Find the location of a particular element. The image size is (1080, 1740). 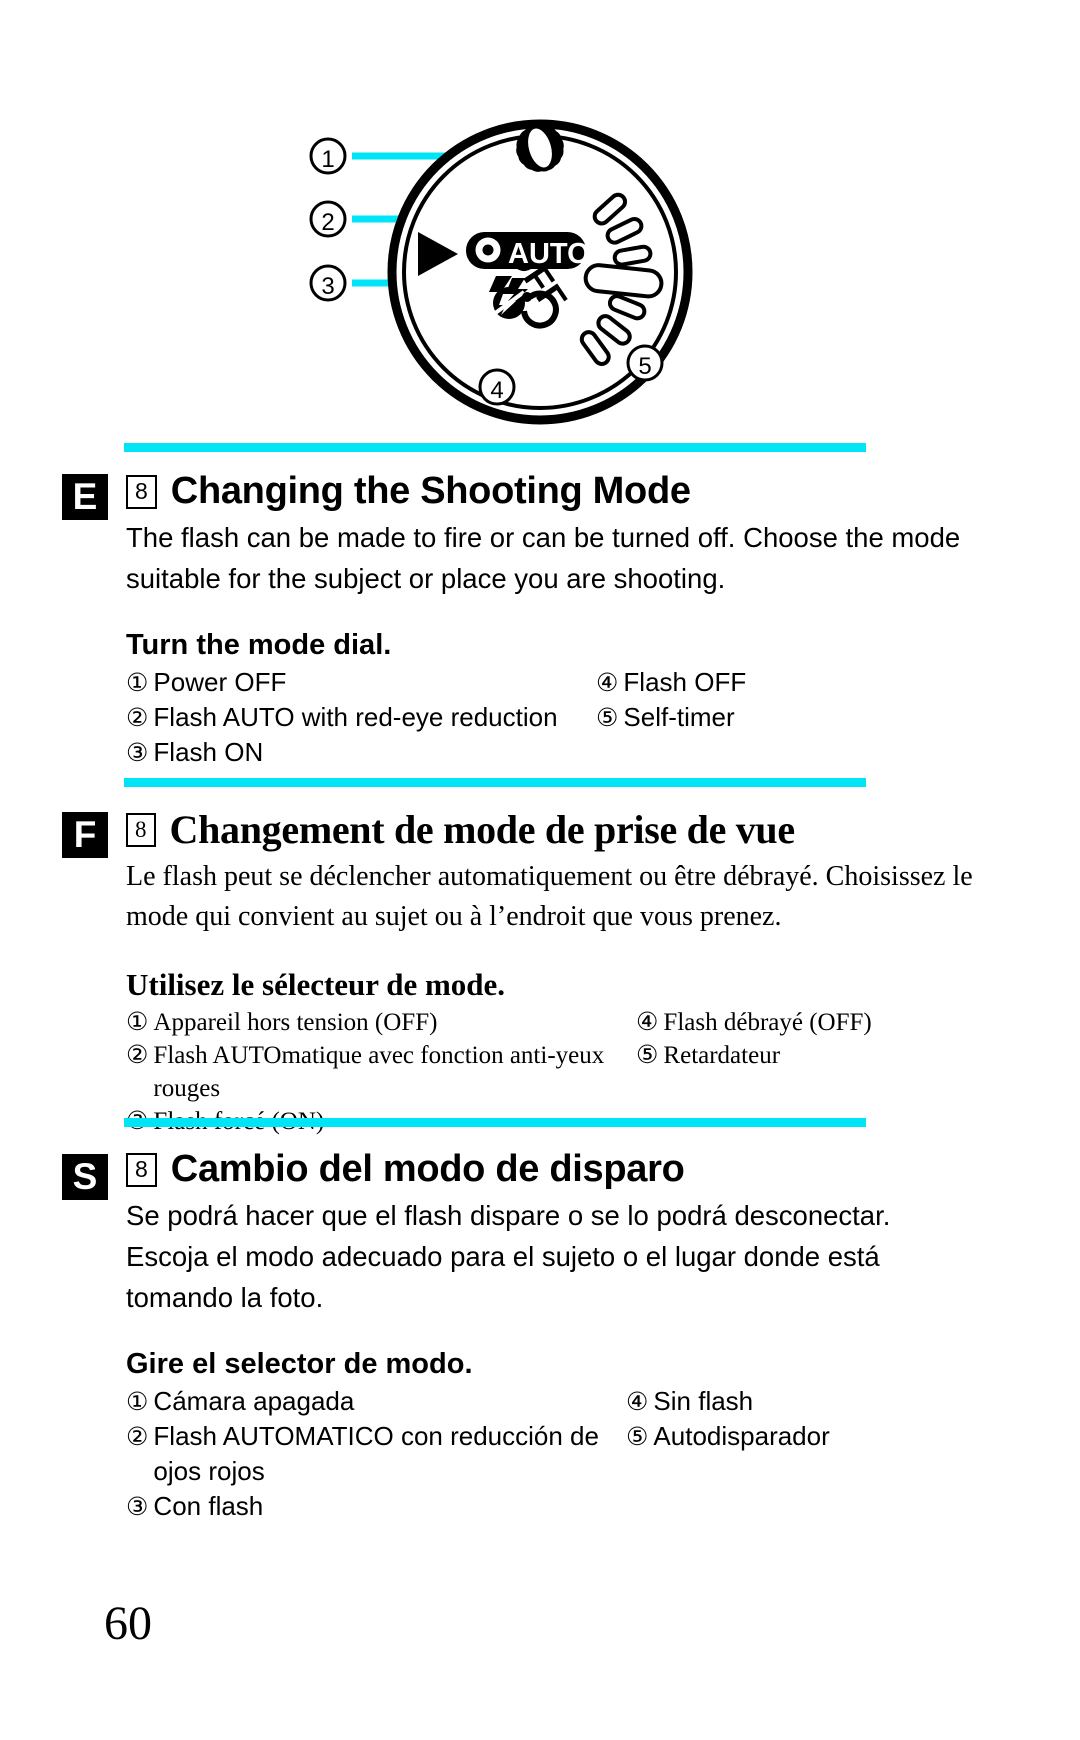

heading-row-french: 8 Changement de mode de prise de vue is located at coordinates (576, 829).